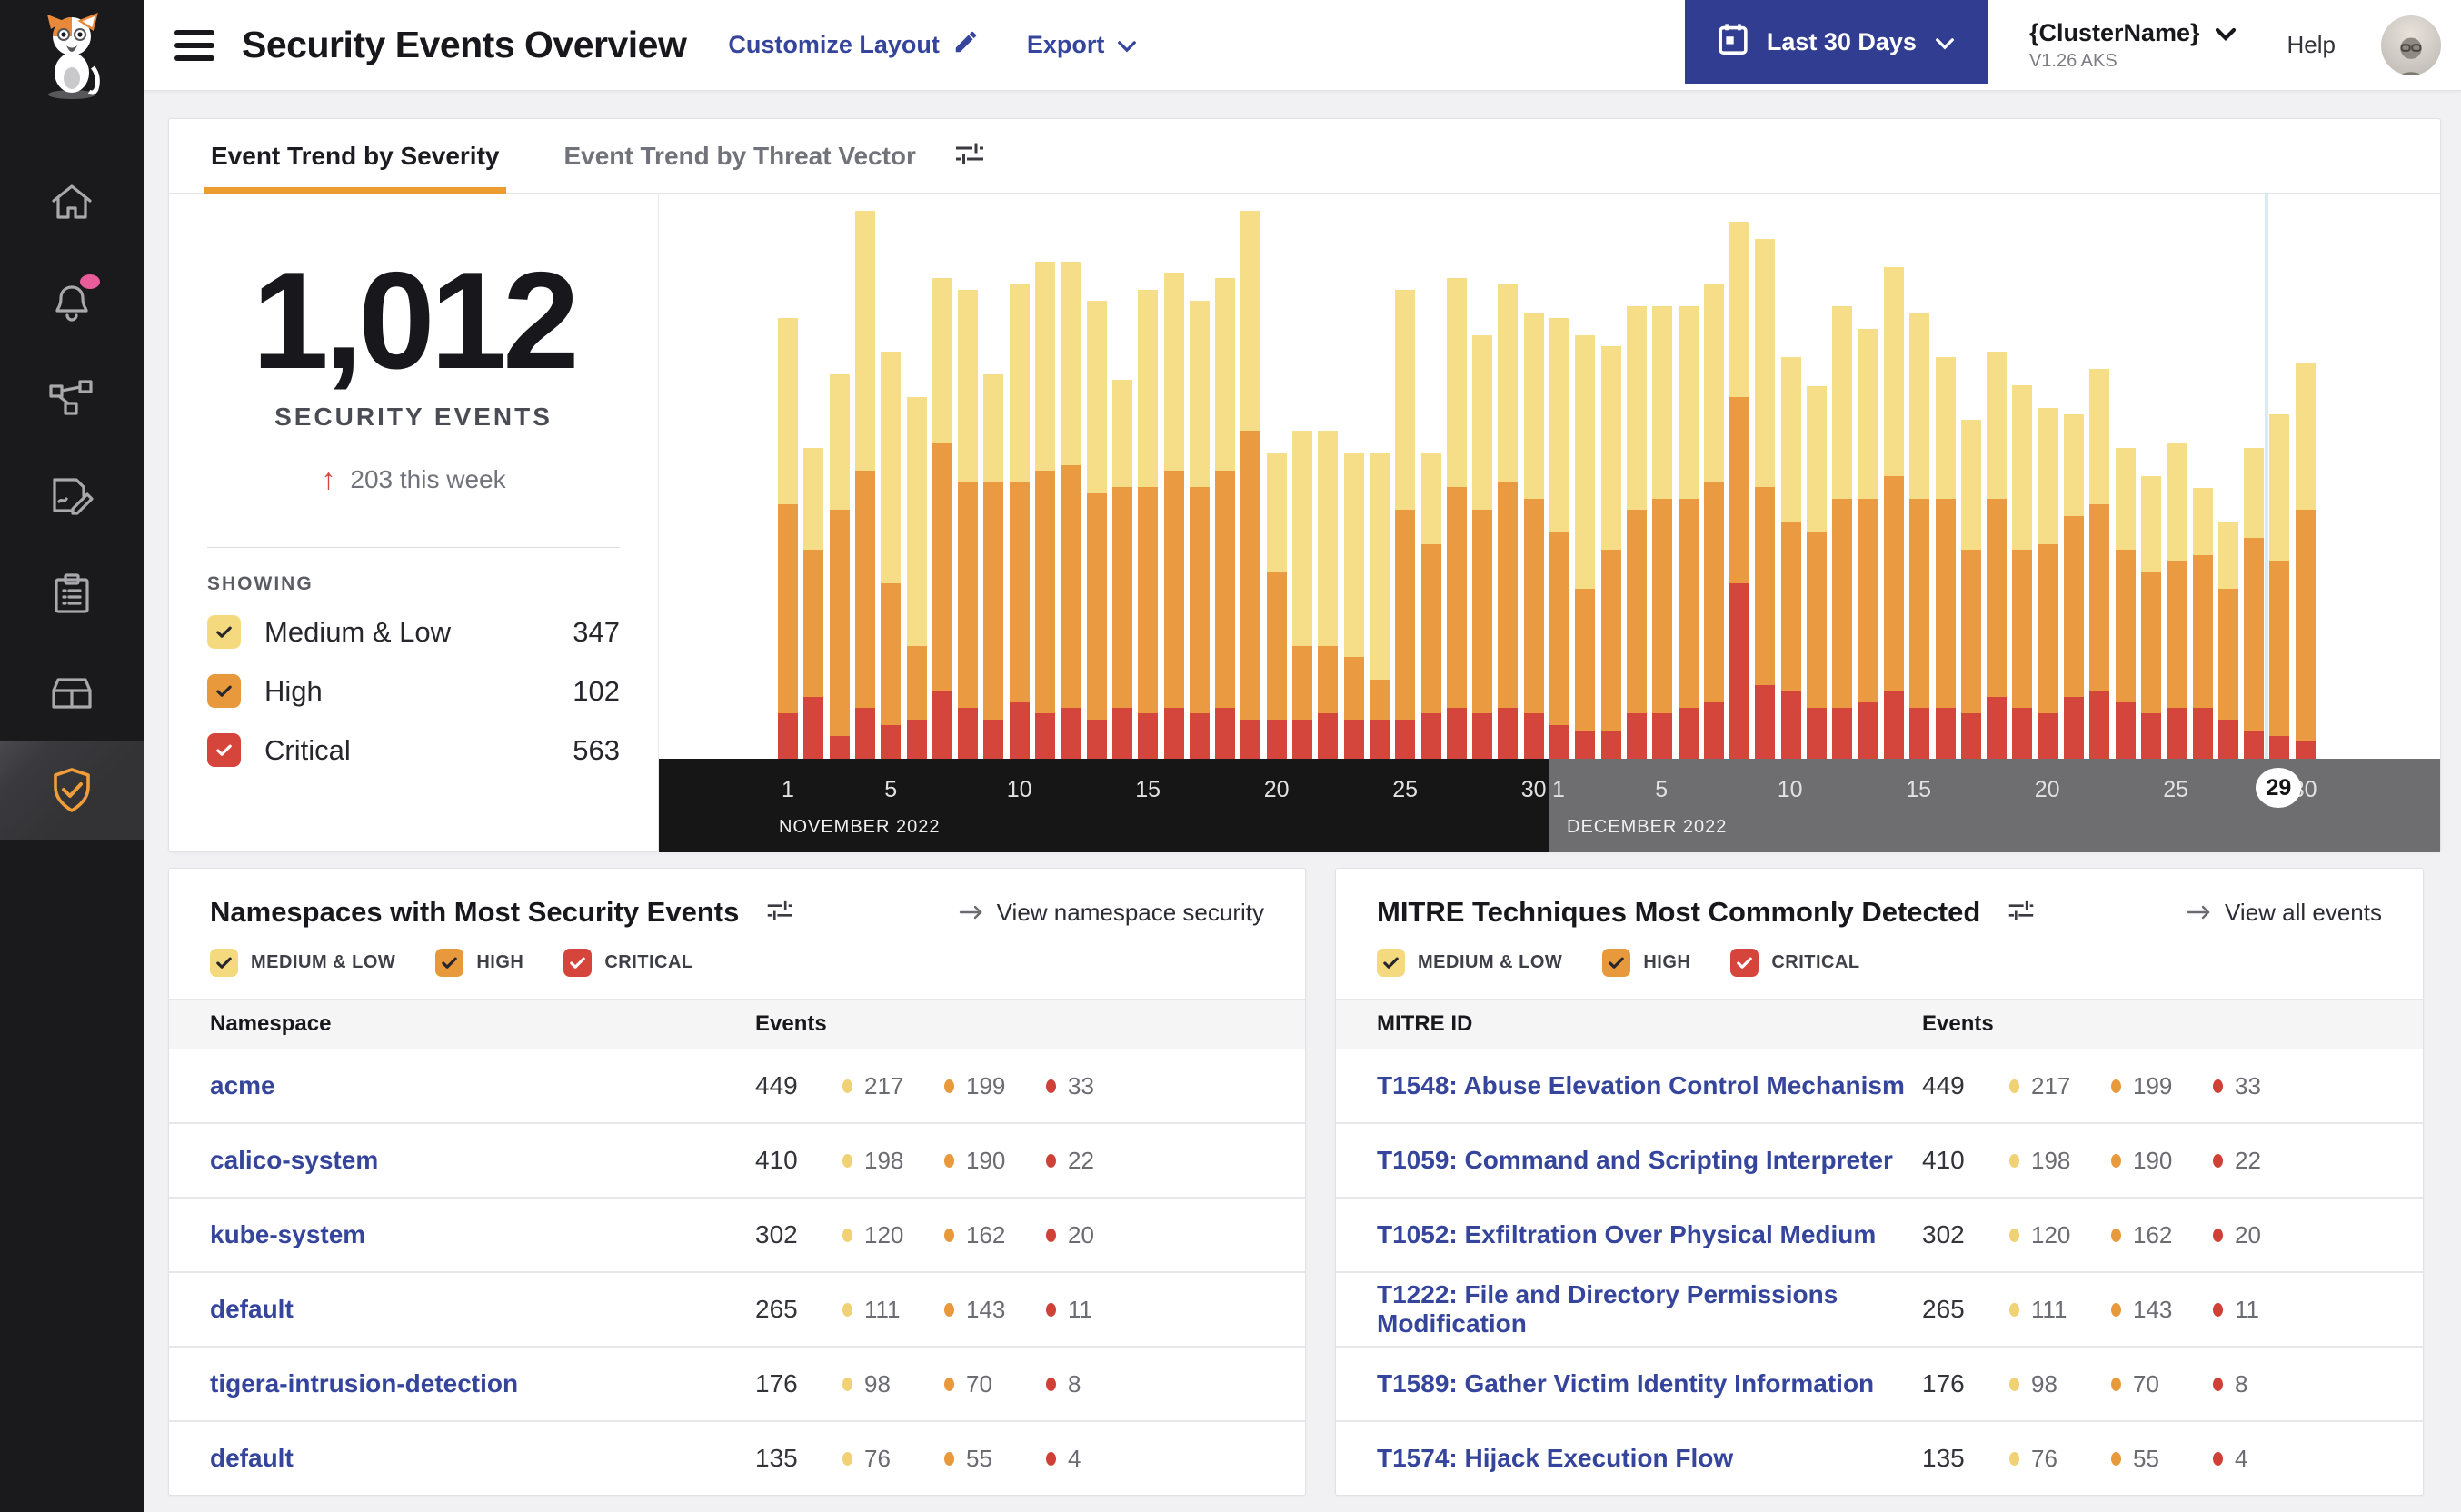 The width and height of the screenshot is (2461, 1512). Describe the element at coordinates (355, 156) in the screenshot. I see `tab-event-trend-by-severity: Event Trend by Severity` at that location.